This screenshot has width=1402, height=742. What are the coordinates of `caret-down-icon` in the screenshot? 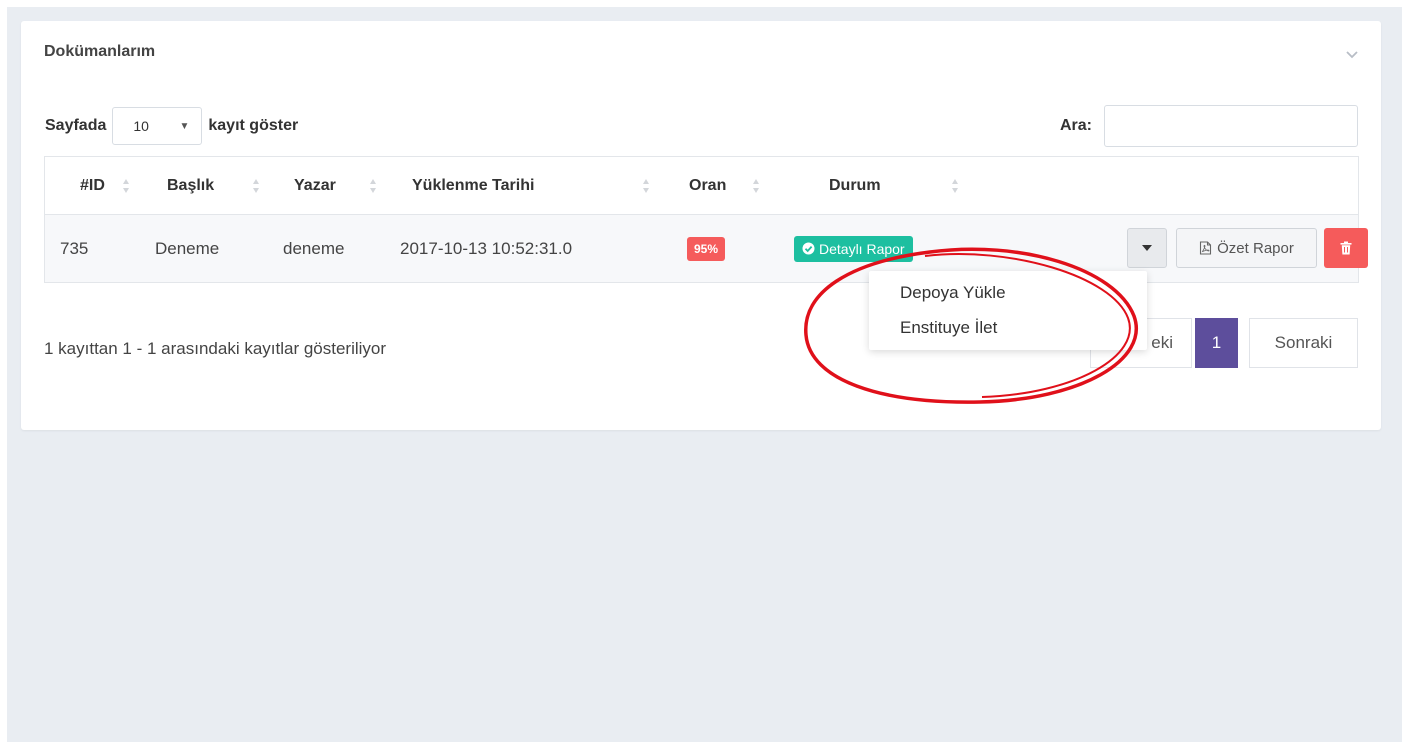 It's located at (1147, 248).